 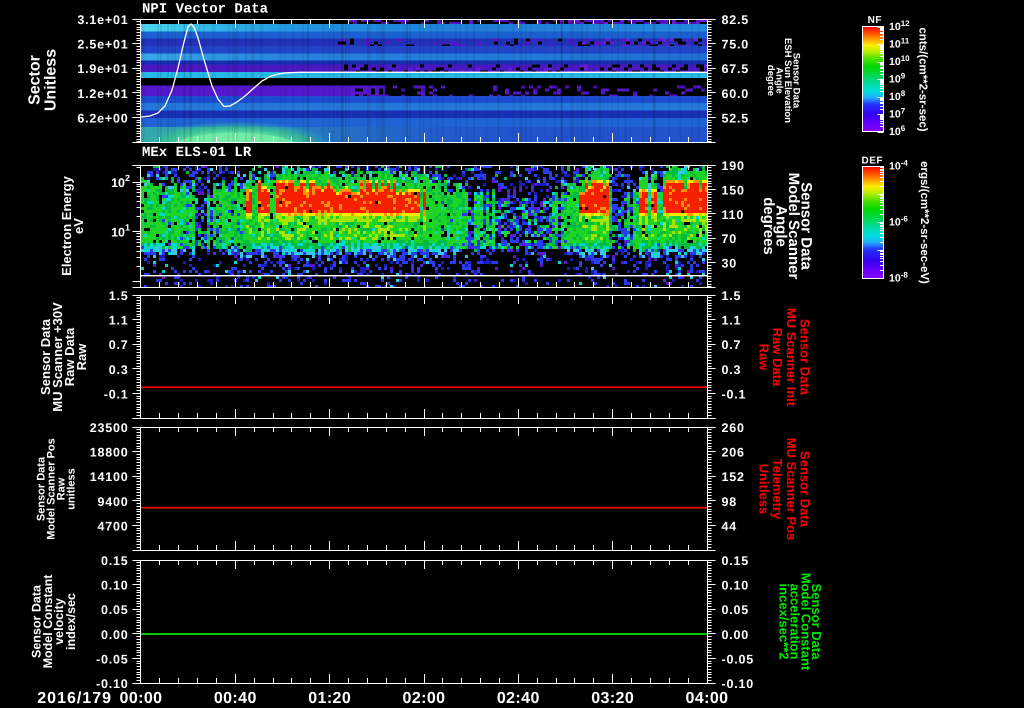 What do you see at coordinates (768, 226) in the screenshot?
I see `svg-text: degrees` at bounding box center [768, 226].